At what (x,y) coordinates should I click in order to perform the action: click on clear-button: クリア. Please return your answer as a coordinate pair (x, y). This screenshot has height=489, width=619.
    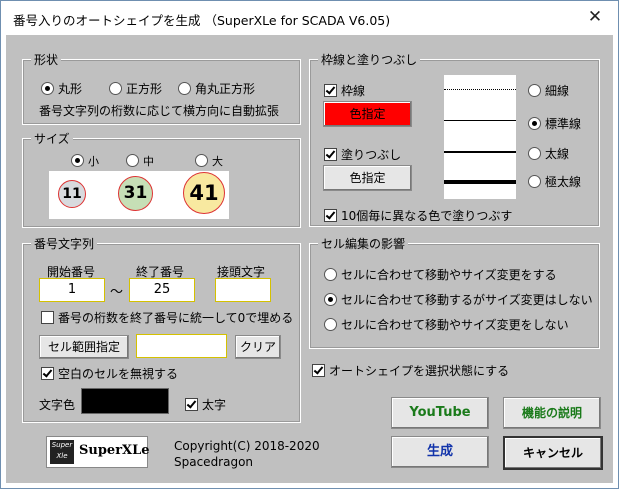
    Looking at the image, I should click on (258, 347).